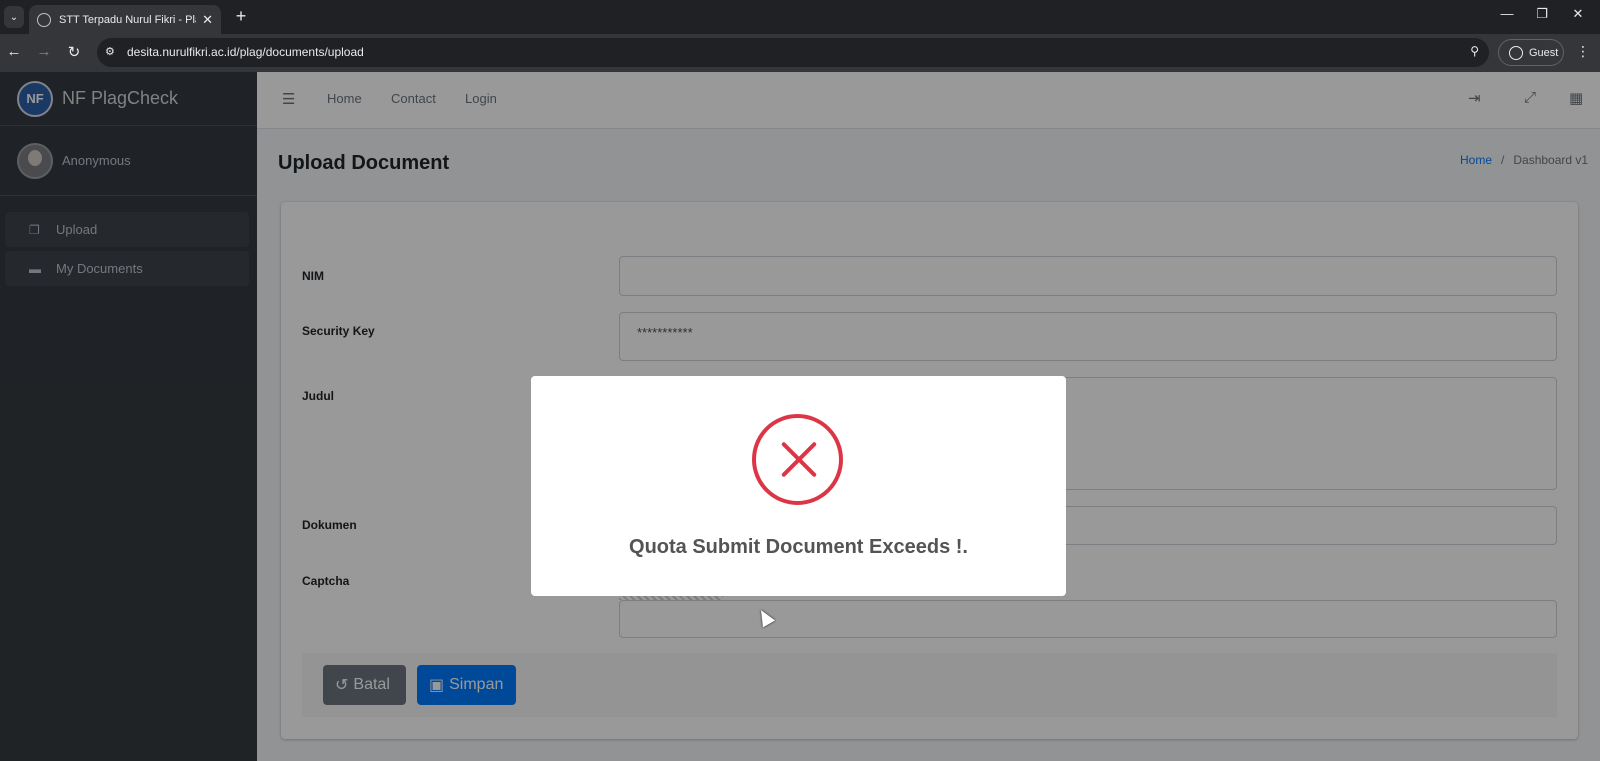 The height and width of the screenshot is (761, 1600). I want to click on reload-button: ↻, so click(74, 52).